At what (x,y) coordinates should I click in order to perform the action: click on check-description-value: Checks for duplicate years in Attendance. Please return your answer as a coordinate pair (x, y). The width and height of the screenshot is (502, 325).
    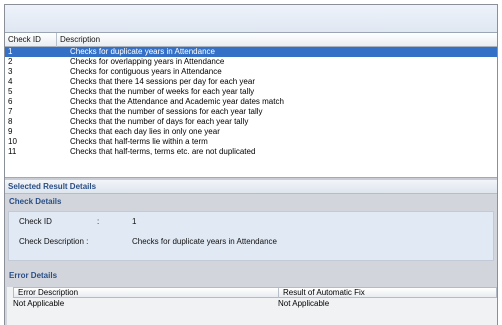
    Looking at the image, I should click on (204, 241).